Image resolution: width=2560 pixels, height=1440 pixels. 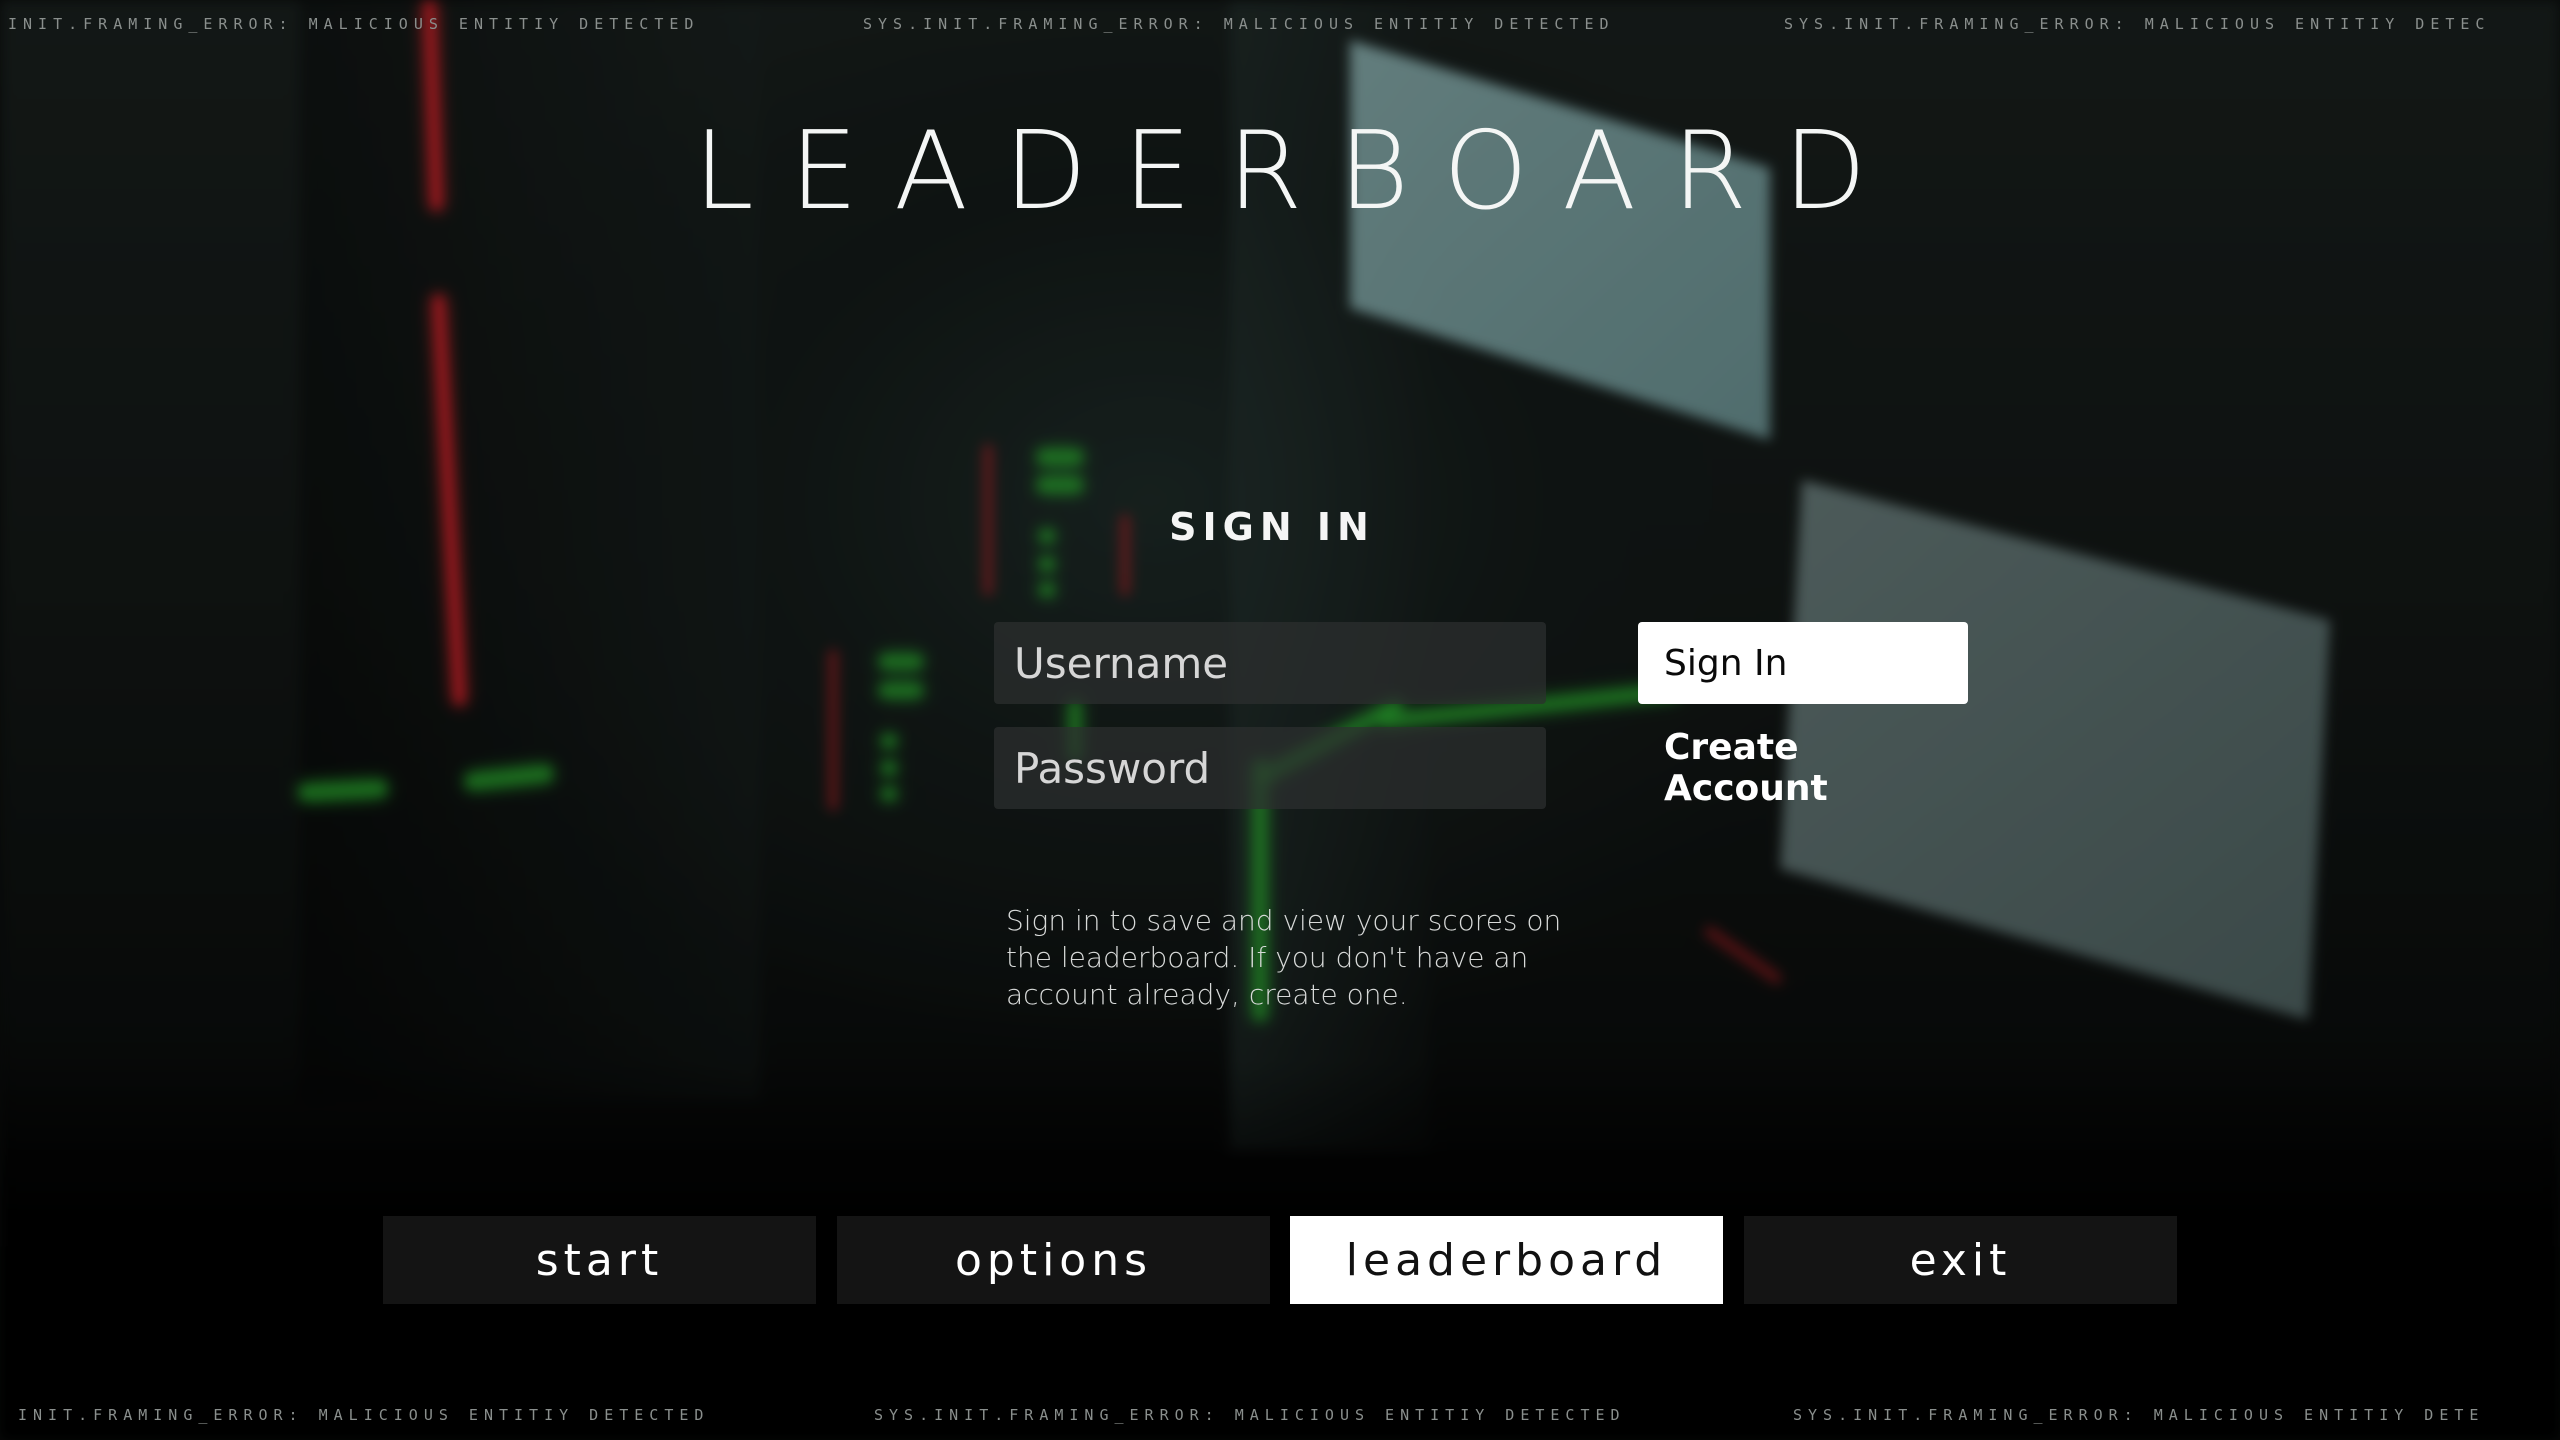 What do you see at coordinates (1803, 663) in the screenshot?
I see `sign-in-button: Sign In` at bounding box center [1803, 663].